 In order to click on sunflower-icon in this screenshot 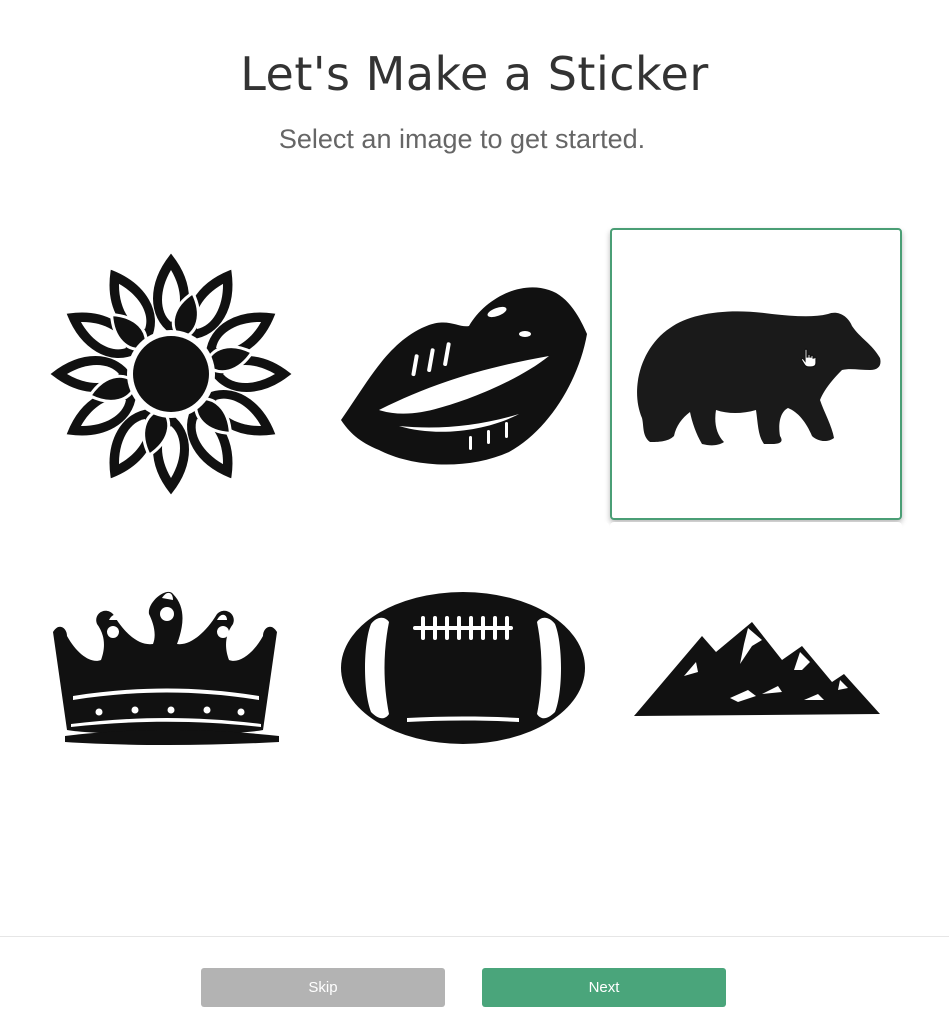, I will do `click(171, 374)`.